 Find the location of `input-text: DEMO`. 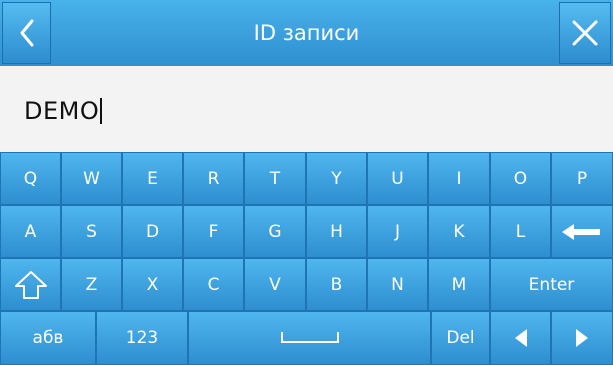

input-text: DEMO is located at coordinates (63, 111).